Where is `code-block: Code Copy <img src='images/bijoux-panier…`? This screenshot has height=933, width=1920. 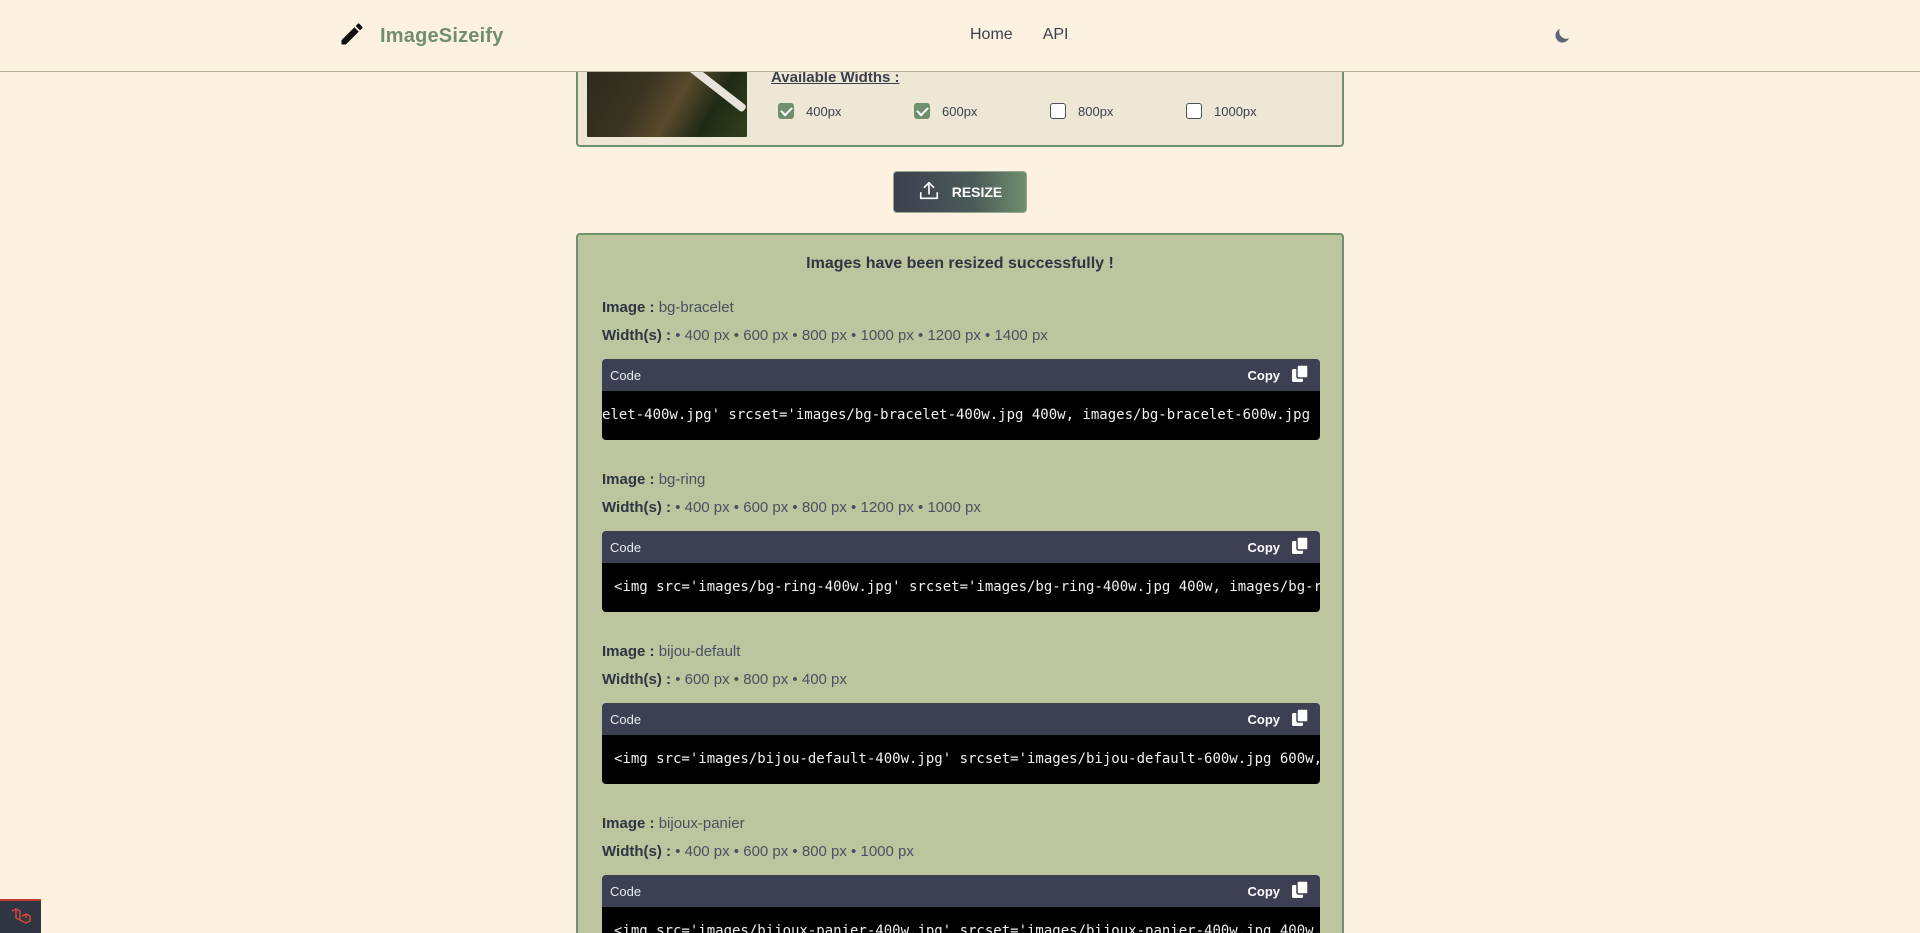
code-block: Code Copy <img src='images/bijoux-panier… is located at coordinates (961, 904).